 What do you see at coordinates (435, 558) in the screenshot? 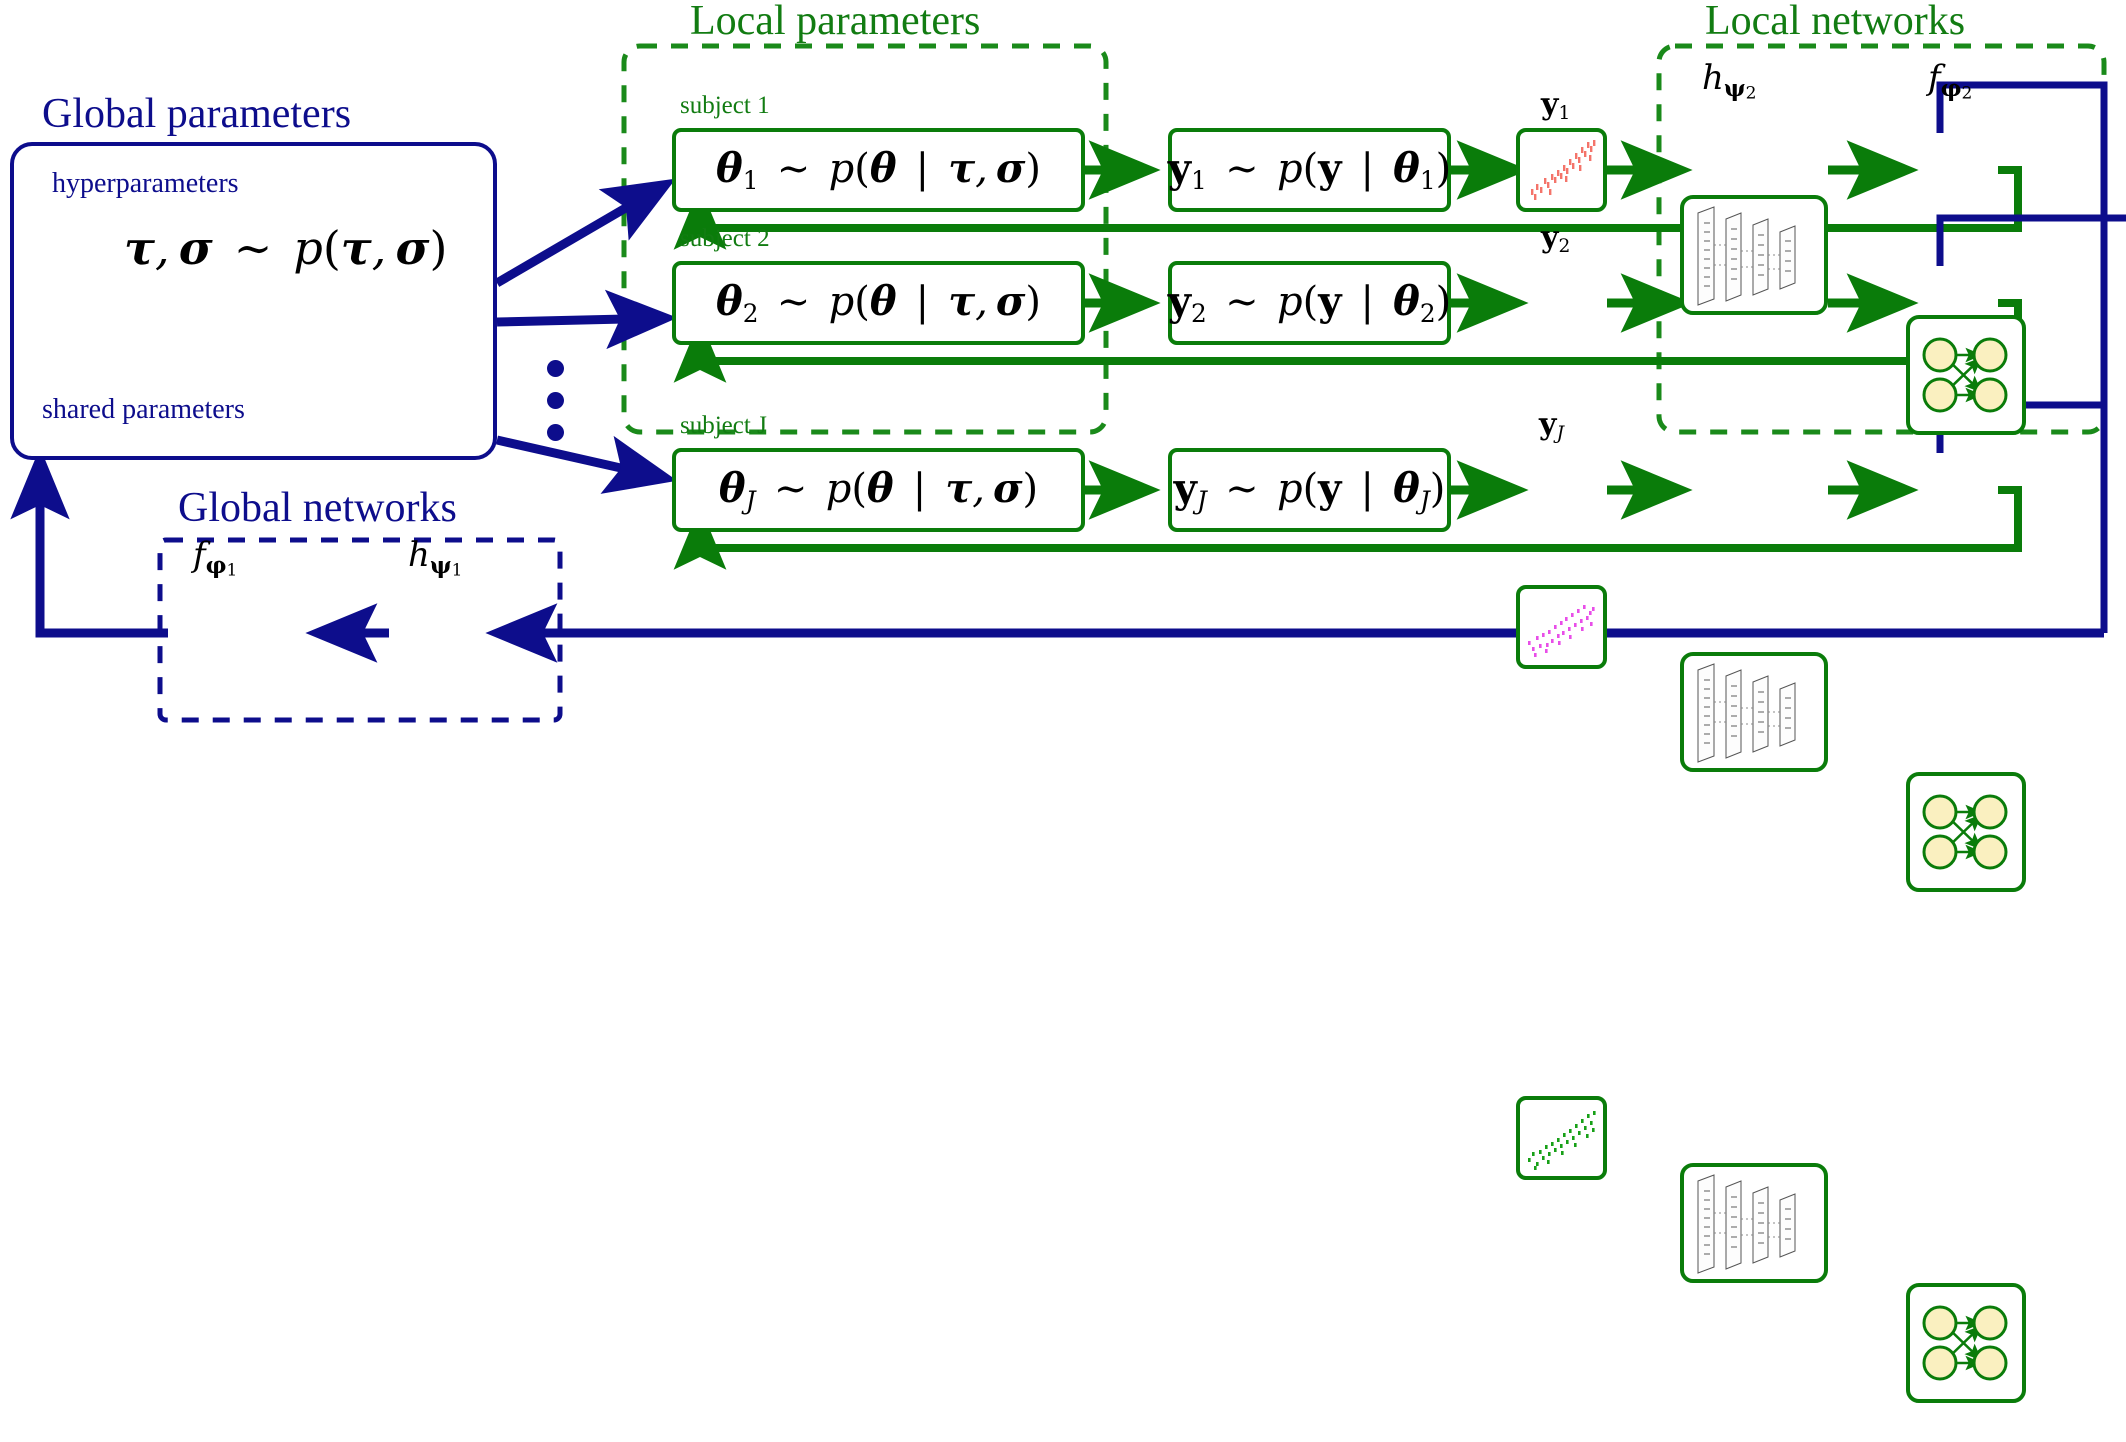
I see `global-summary-network-label: hψ1` at bounding box center [435, 558].